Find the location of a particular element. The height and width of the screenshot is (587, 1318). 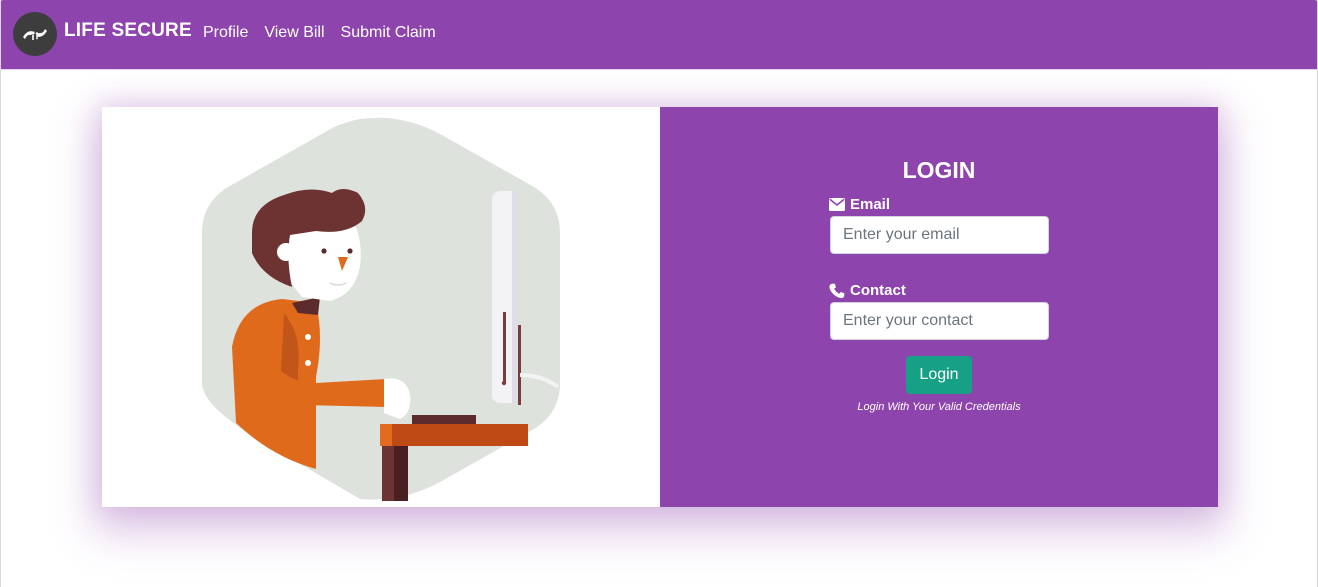

nav-link-submit-claim: Submit Claim is located at coordinates (388, 33).